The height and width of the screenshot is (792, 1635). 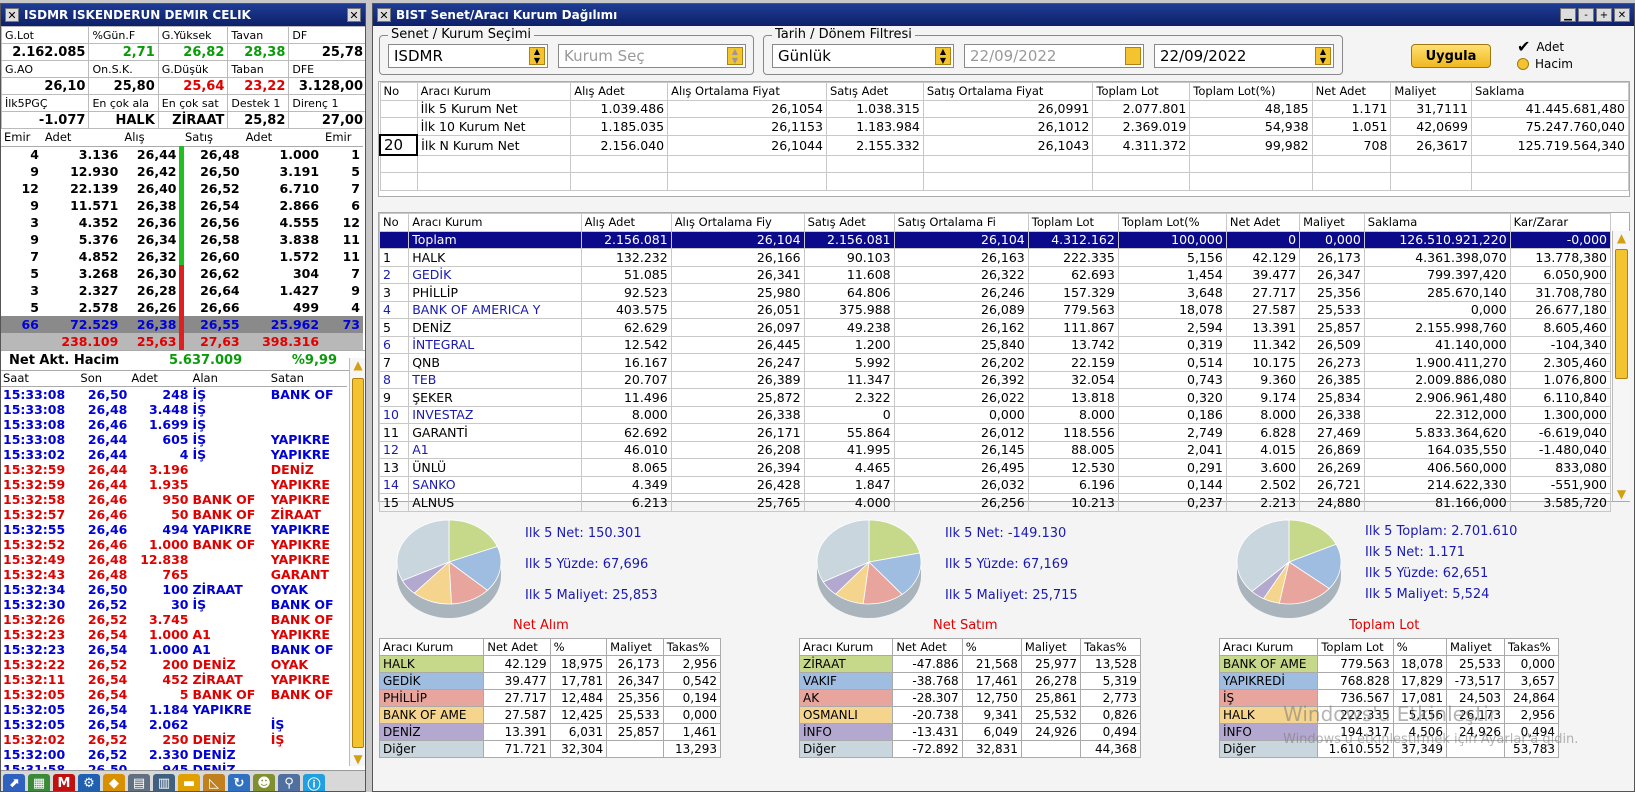 I want to click on panel-table-row: Diğer -72.892 32,831 44,368, so click(x=969, y=749).